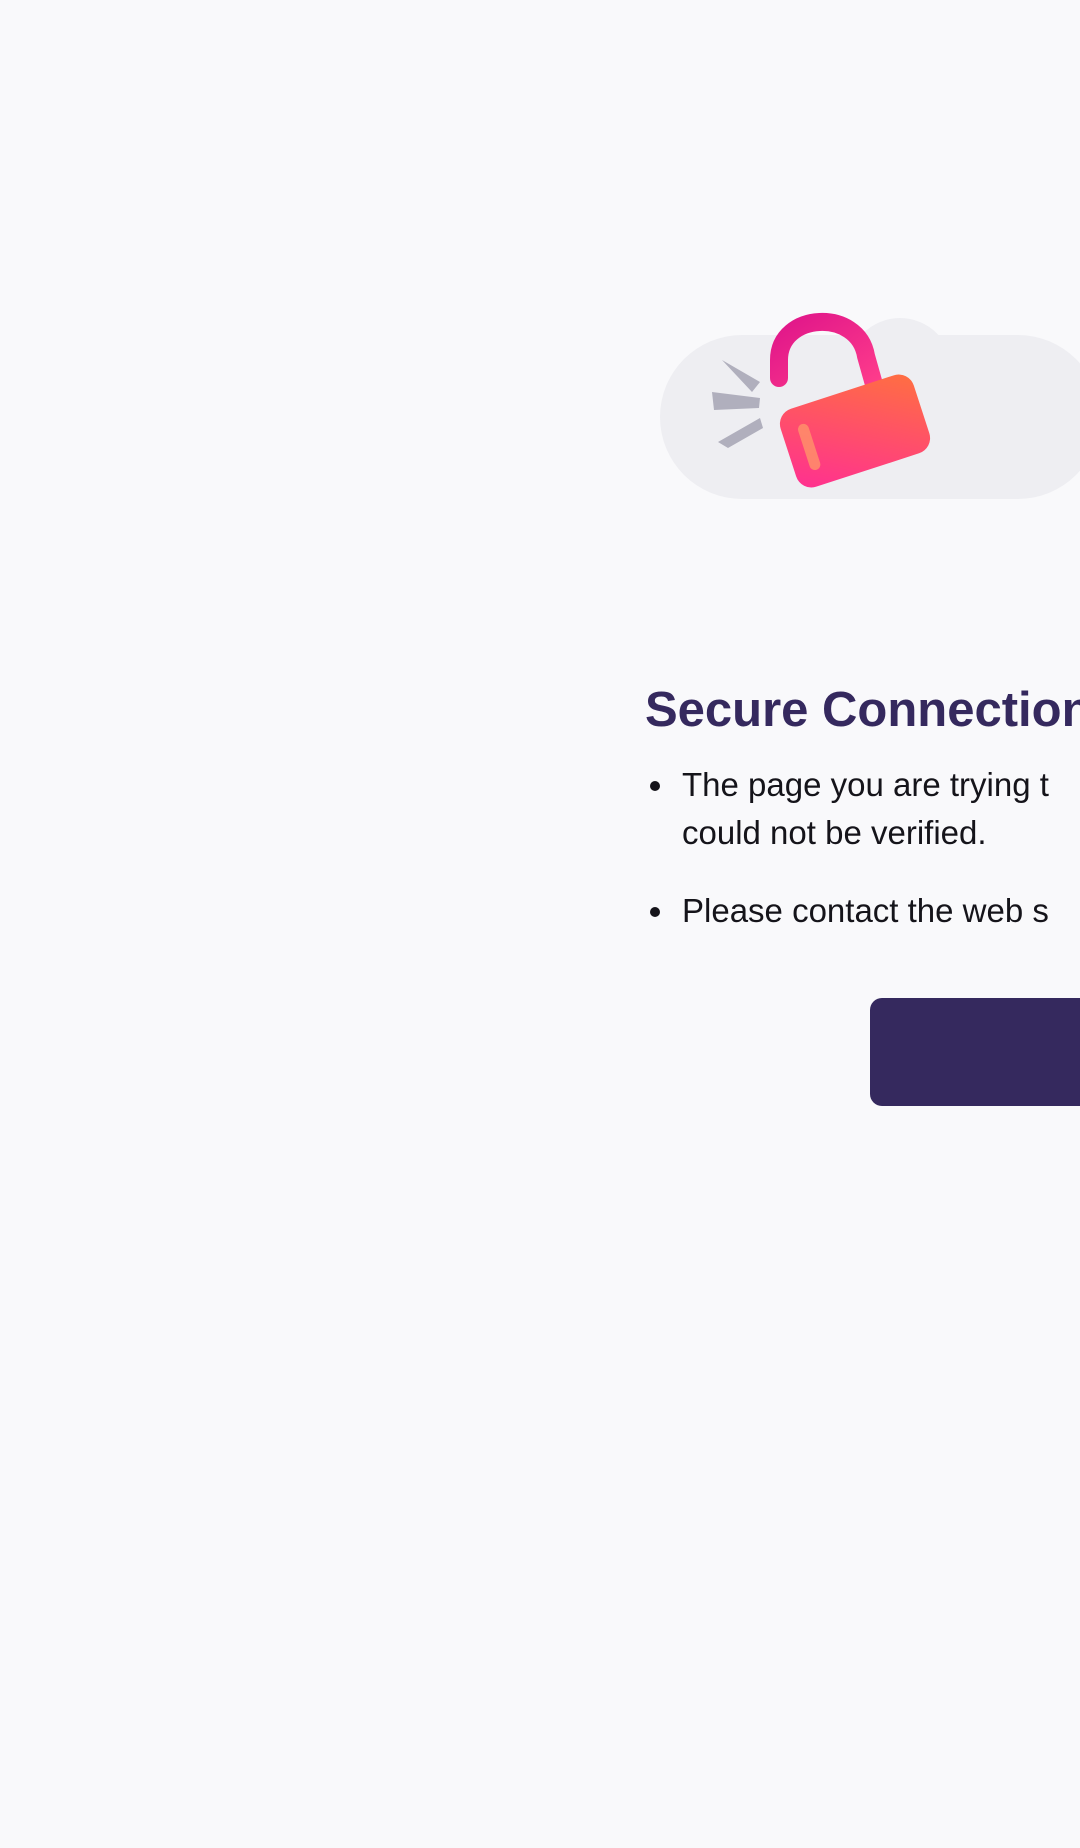 The width and height of the screenshot is (1080, 1848). I want to click on broken-lock-icon, so click(870, 406).